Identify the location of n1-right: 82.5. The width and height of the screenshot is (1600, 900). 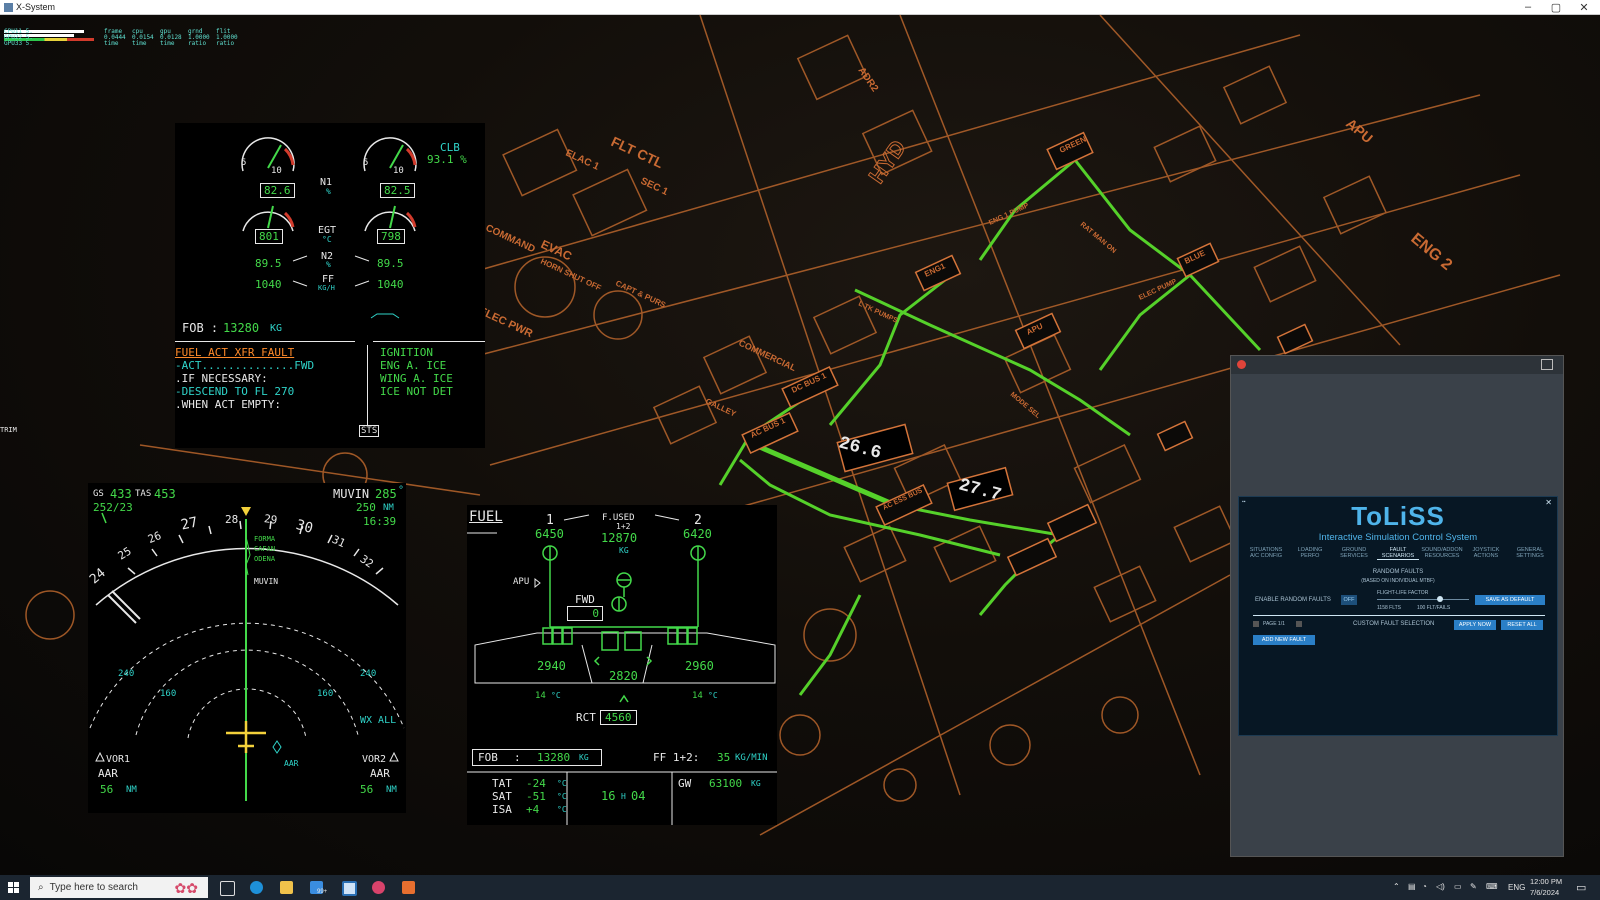
(397, 190).